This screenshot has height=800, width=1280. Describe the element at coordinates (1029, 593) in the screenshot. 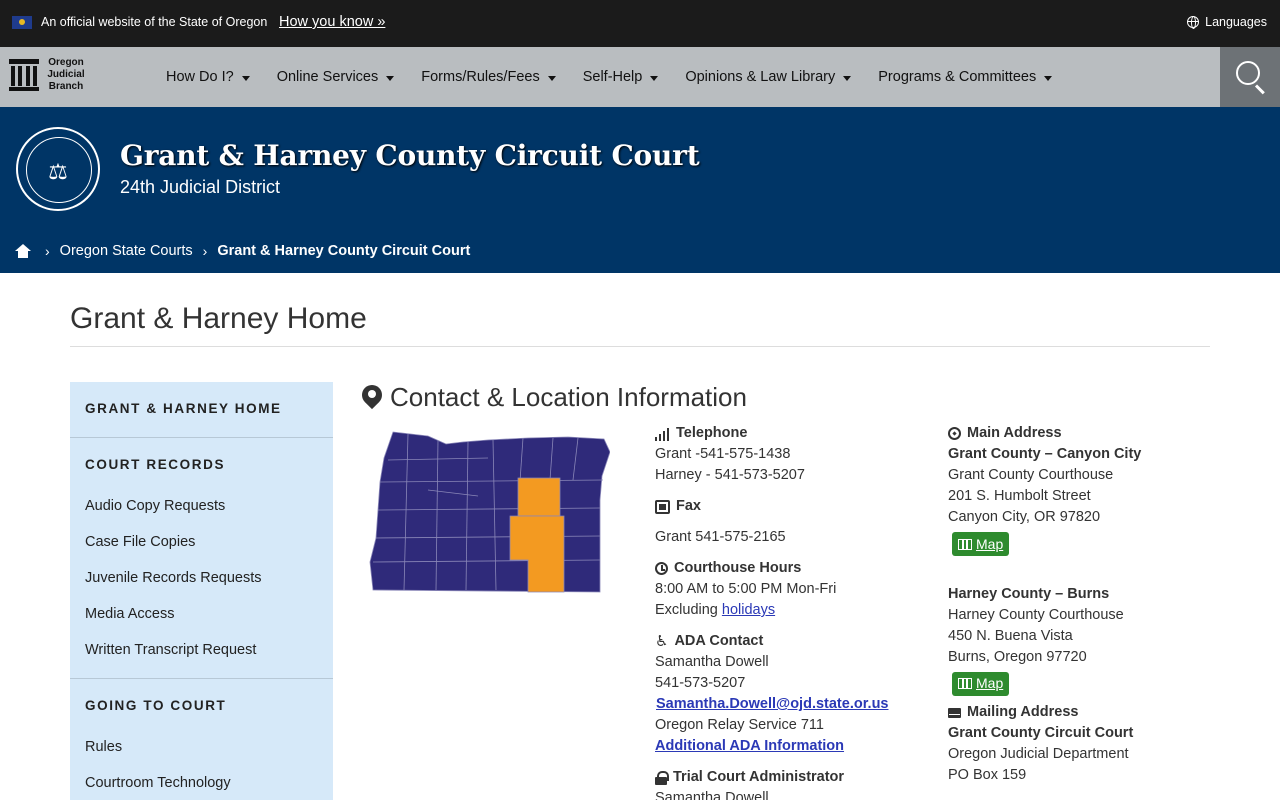

I see `harney-address-heading: Harney County – Burns` at that location.